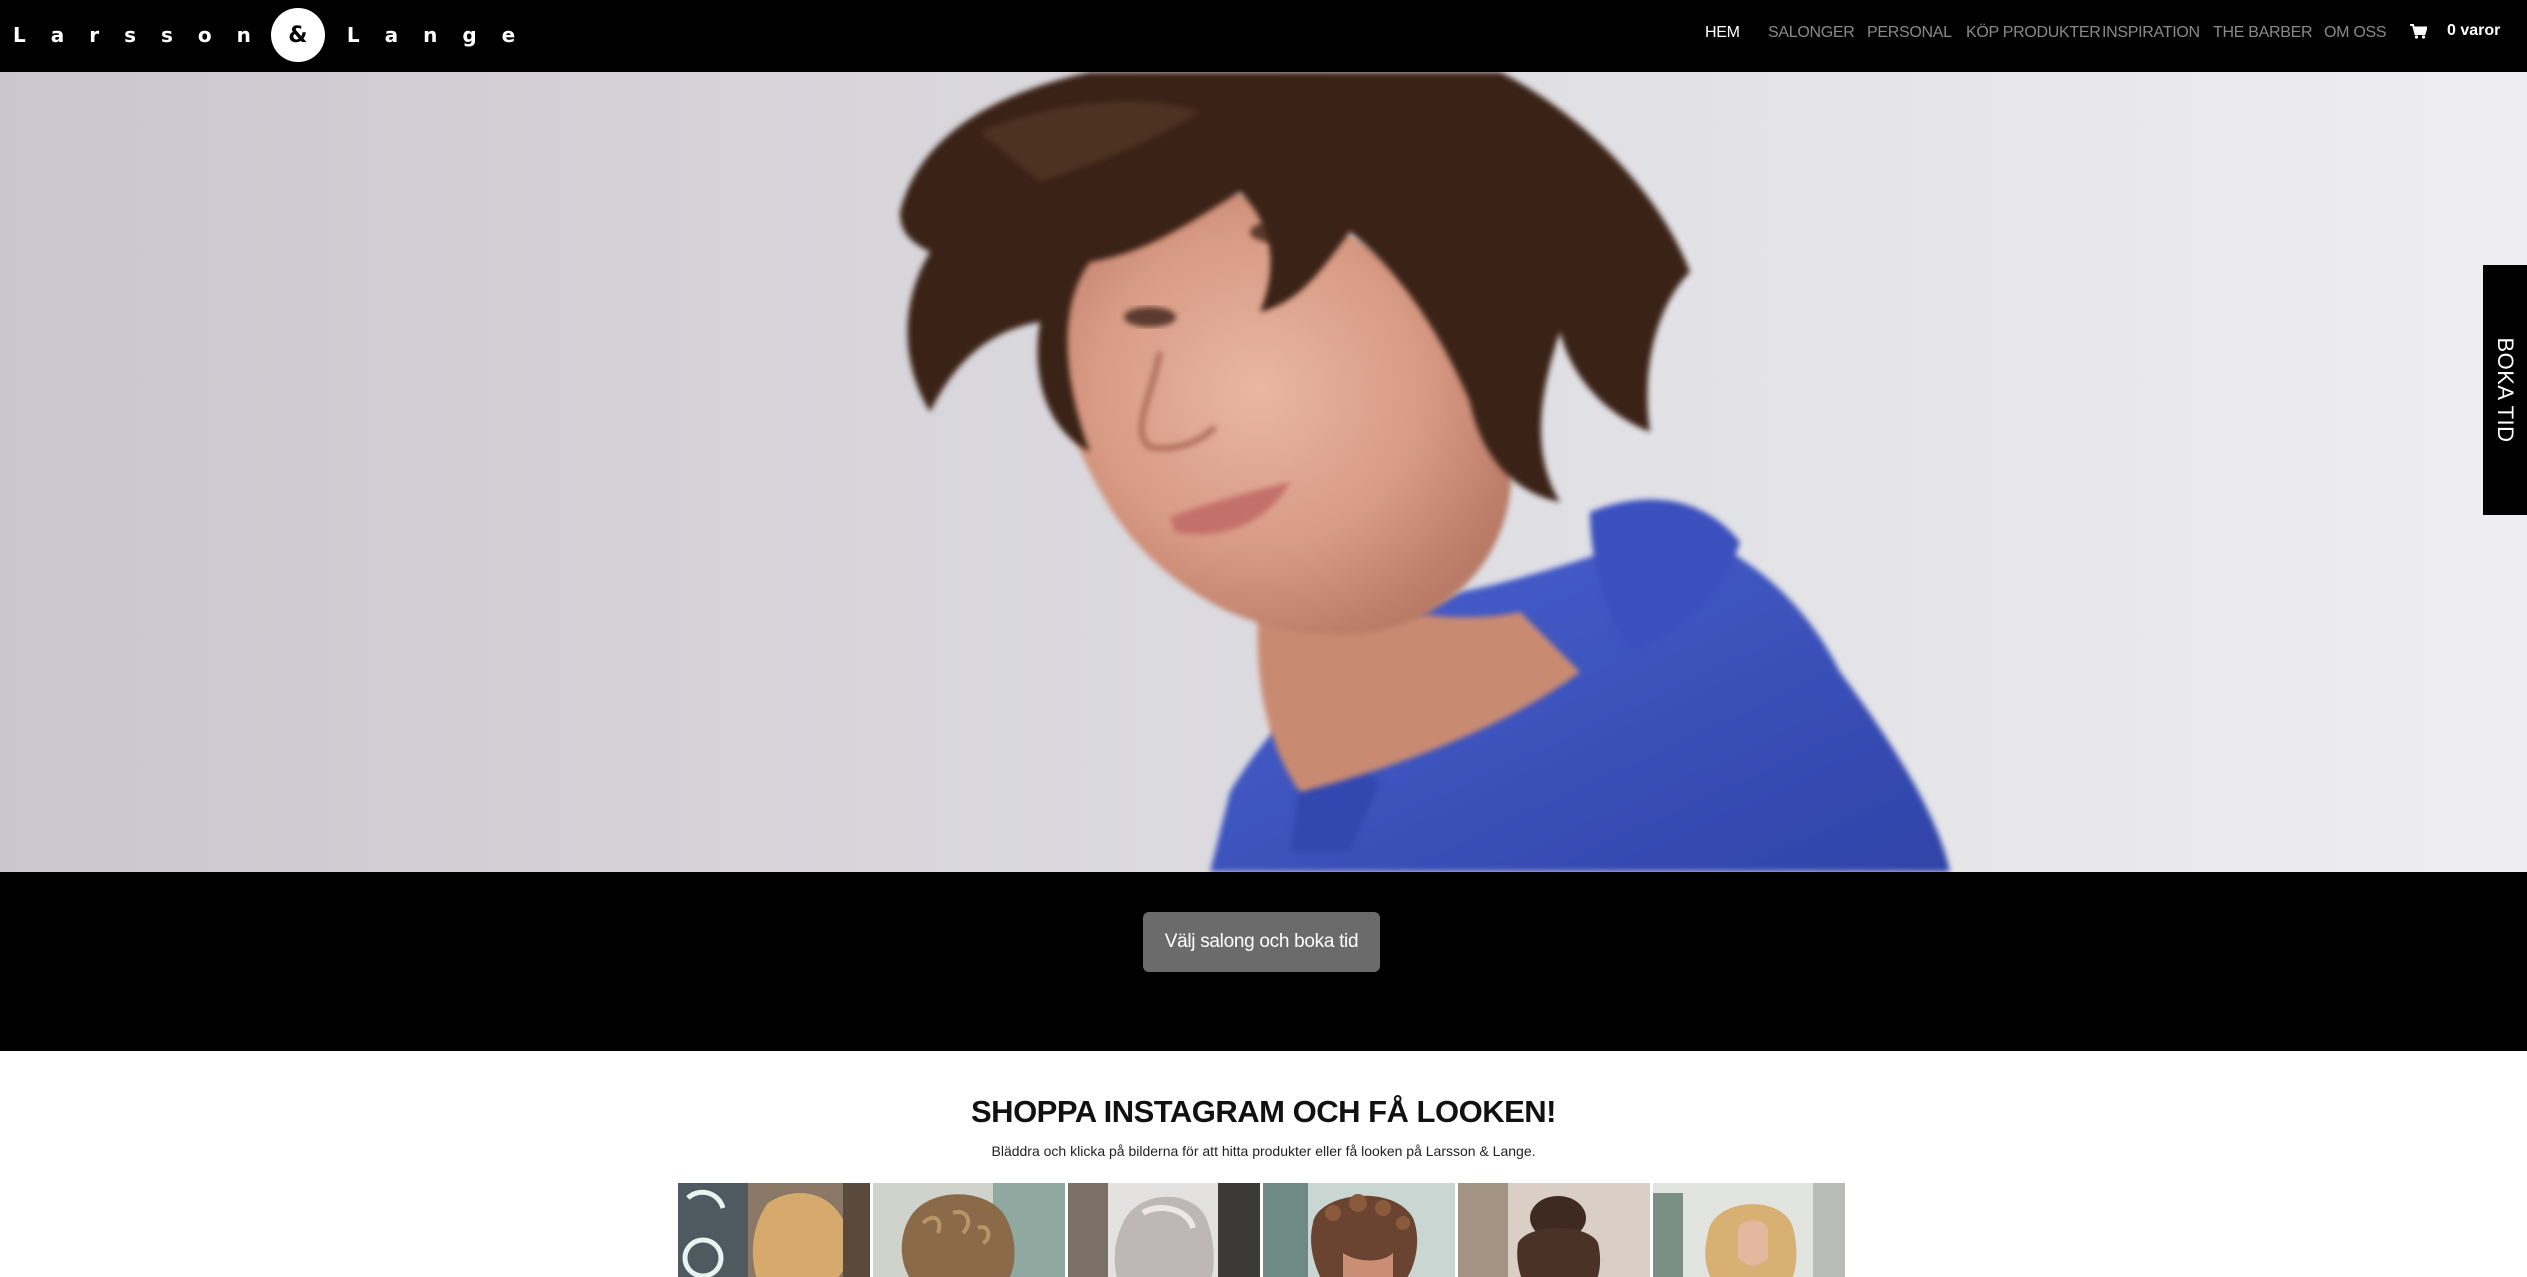 This screenshot has width=2527, height=1277. What do you see at coordinates (2418, 31) in the screenshot?
I see `cart-icon` at bounding box center [2418, 31].